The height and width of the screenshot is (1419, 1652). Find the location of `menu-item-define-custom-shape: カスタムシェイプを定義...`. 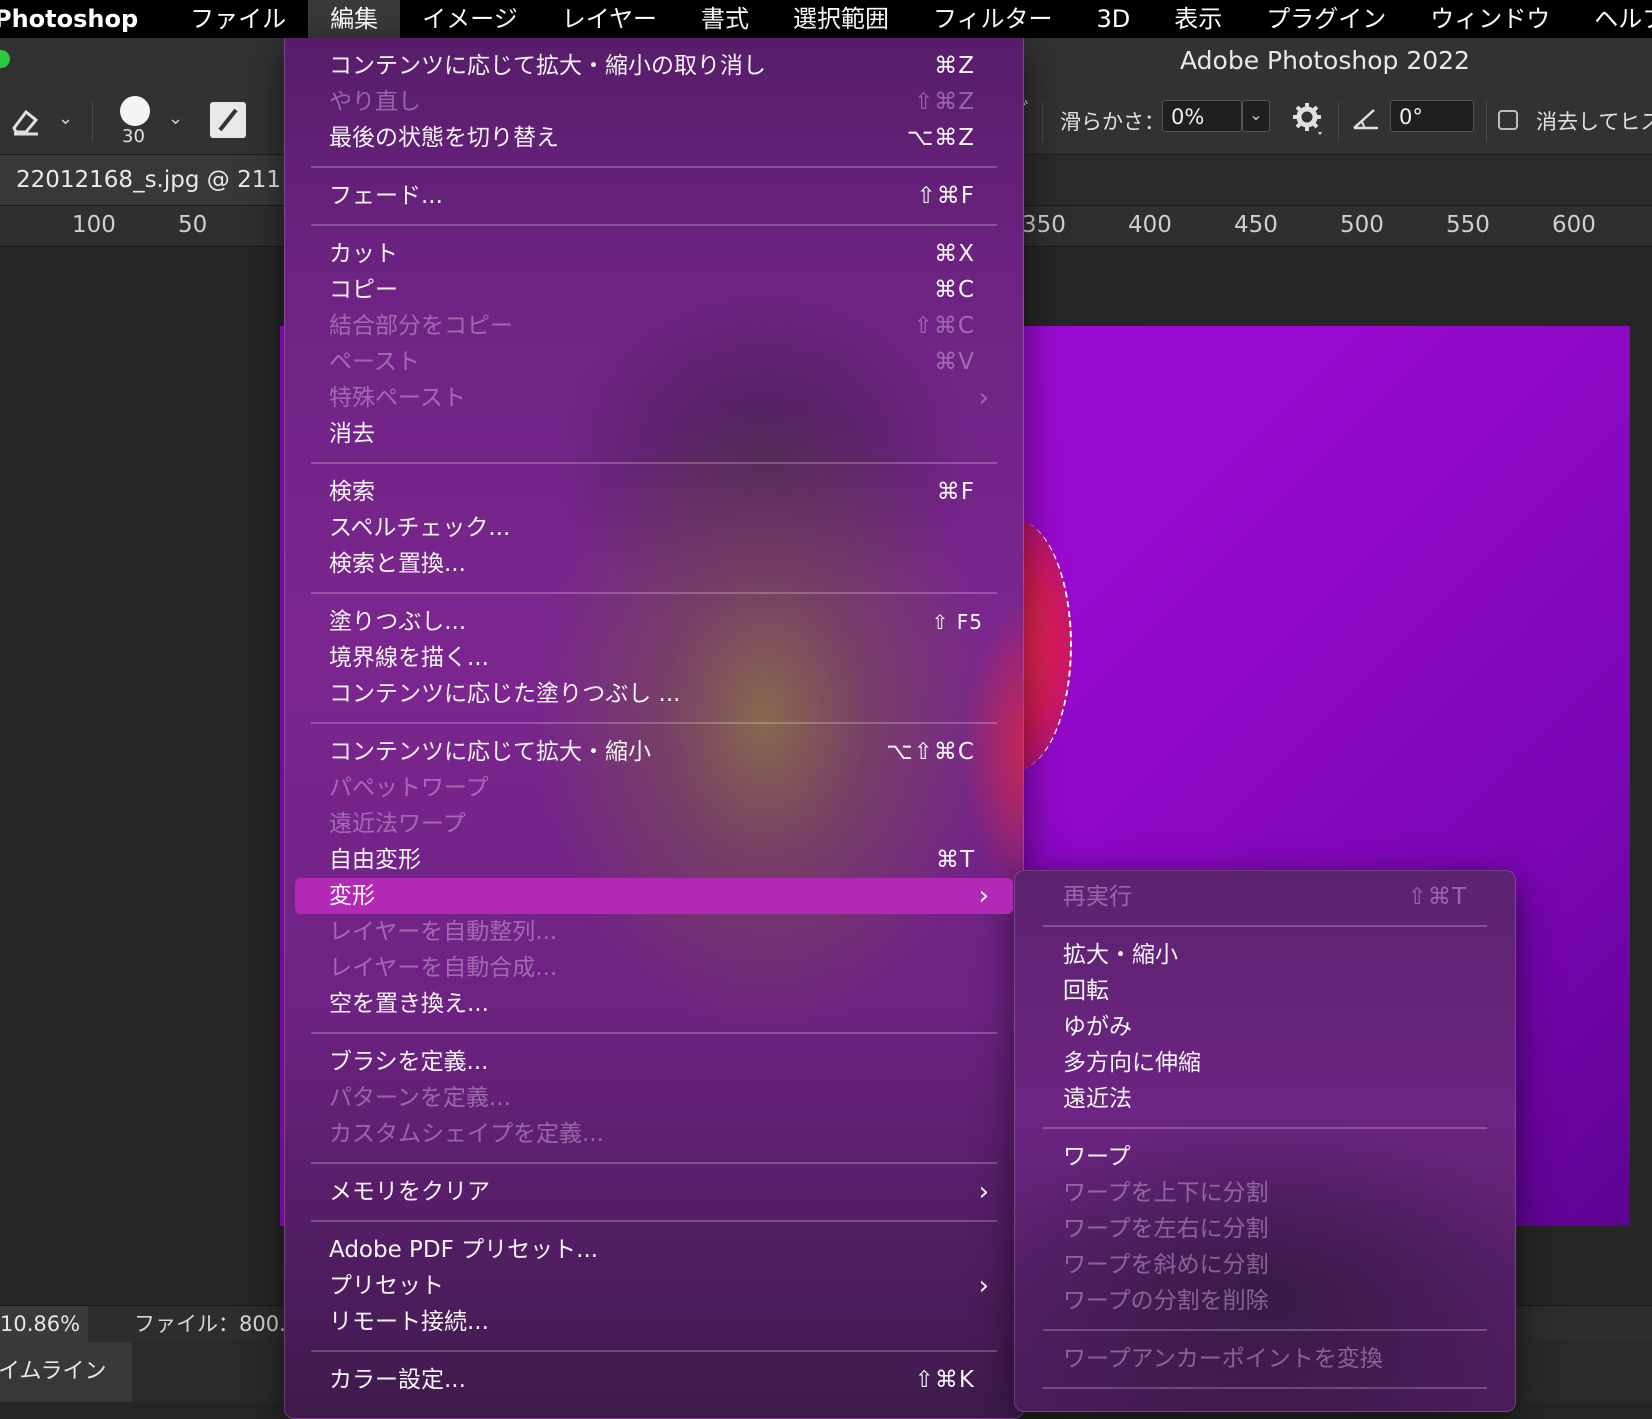

menu-item-define-custom-shape: カスタムシェイプを定義... is located at coordinates (654, 1134).